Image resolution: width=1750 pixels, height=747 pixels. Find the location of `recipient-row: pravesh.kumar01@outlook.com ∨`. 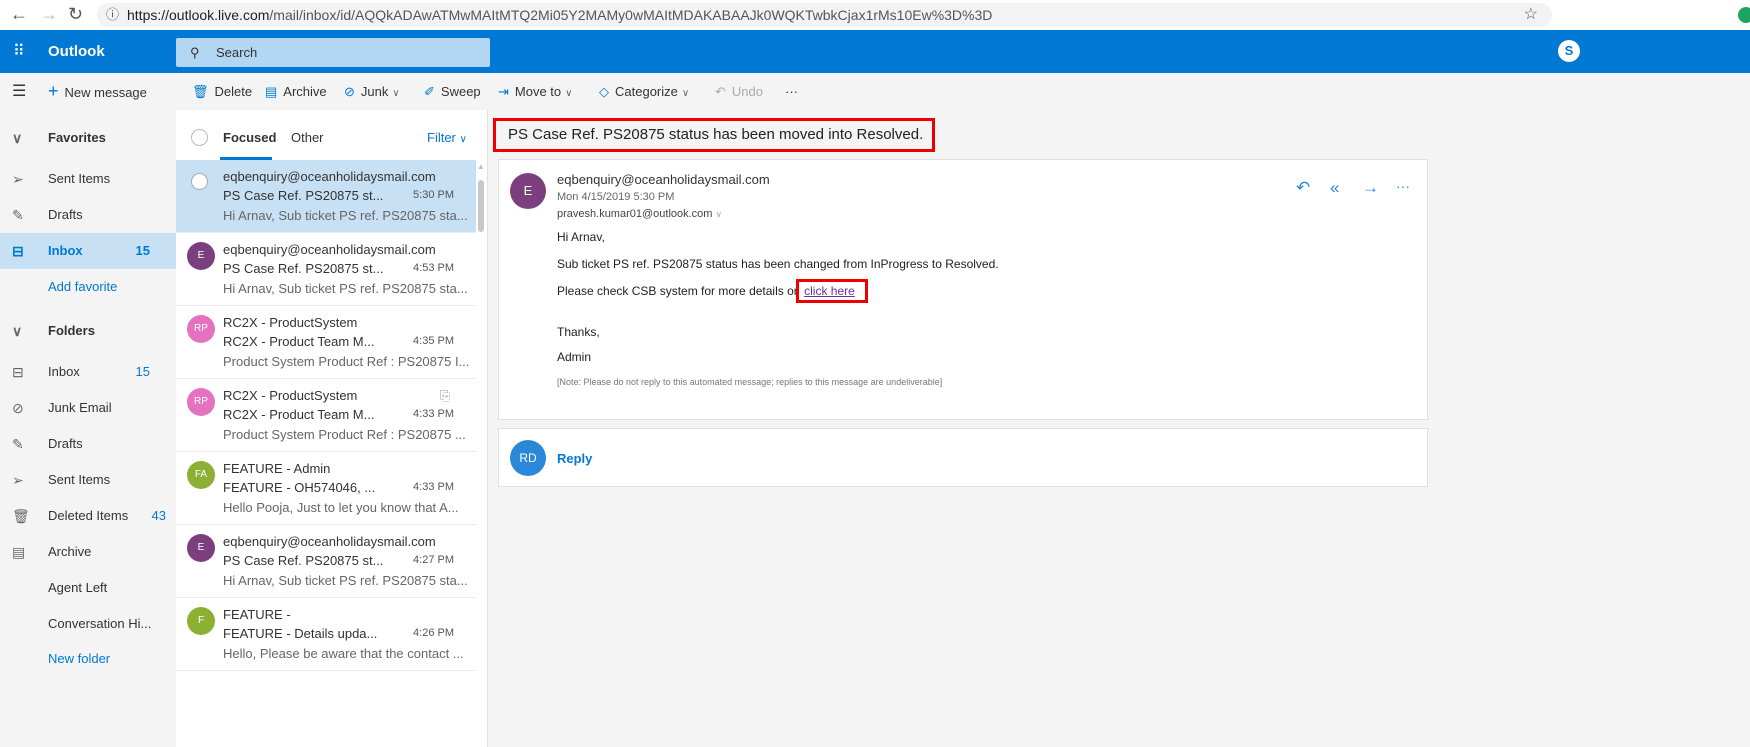

recipient-row: pravesh.kumar01@outlook.com ∨ is located at coordinates (639, 214).